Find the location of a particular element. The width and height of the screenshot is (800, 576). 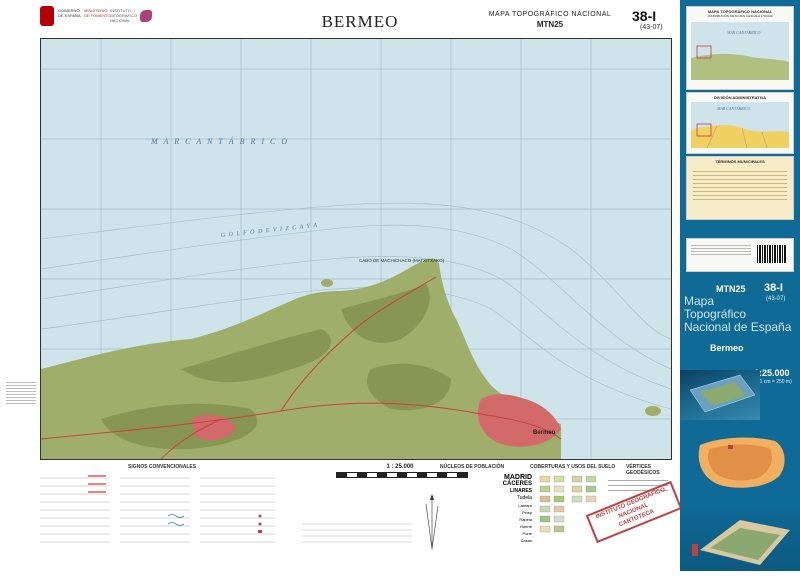

agency-logo-text: GOBIERNO DE ESPAÑA is located at coordinates (69, 13).